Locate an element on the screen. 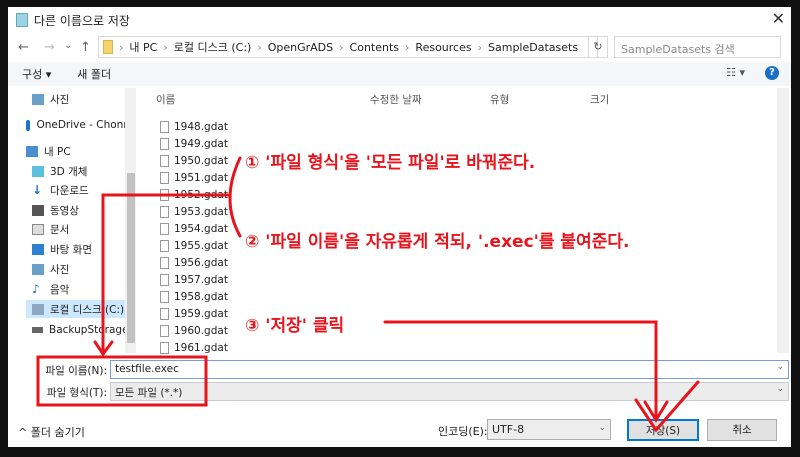 Image resolution: width=800 pixels, height=457 pixels. highlight-box is located at coordinates (122, 381).